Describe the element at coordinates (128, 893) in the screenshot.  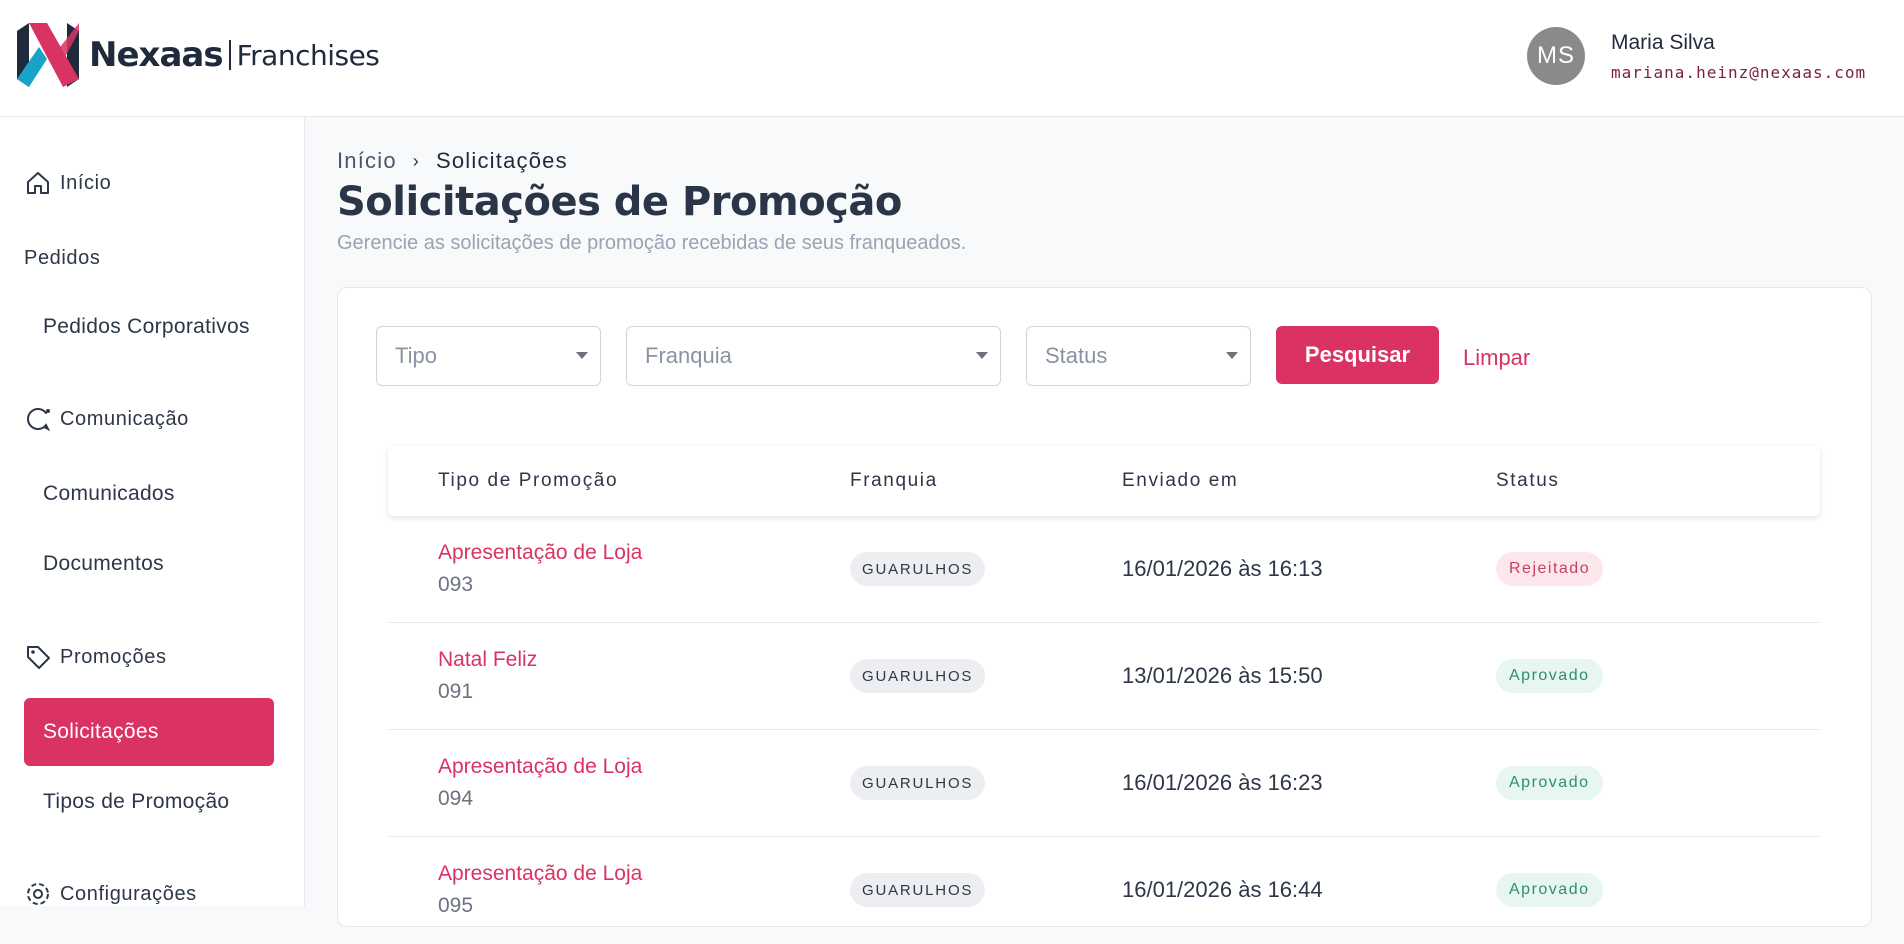
I see `sidebar-item-label: Configurações` at that location.